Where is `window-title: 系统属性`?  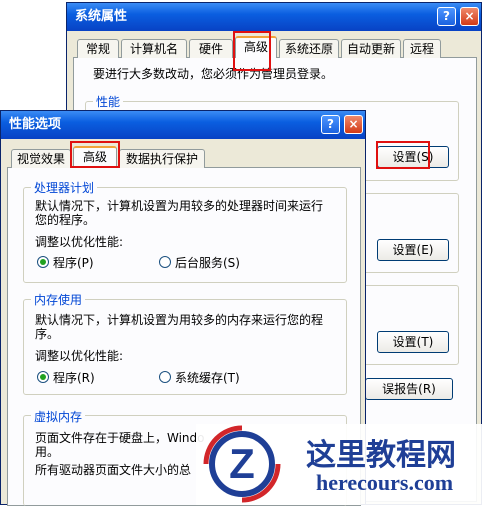
window-title: 系统属性 is located at coordinates (101, 16).